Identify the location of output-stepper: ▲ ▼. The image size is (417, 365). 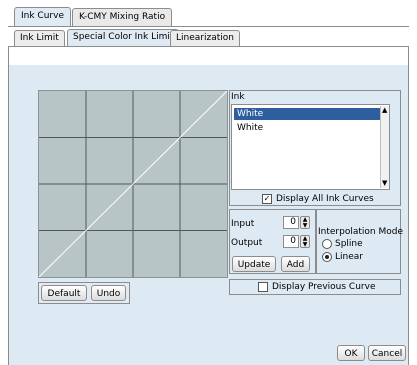
(305, 241).